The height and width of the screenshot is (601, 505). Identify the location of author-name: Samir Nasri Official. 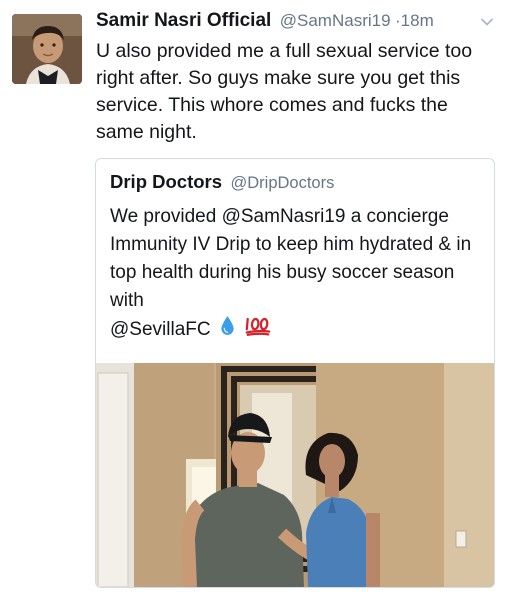
(183, 20).